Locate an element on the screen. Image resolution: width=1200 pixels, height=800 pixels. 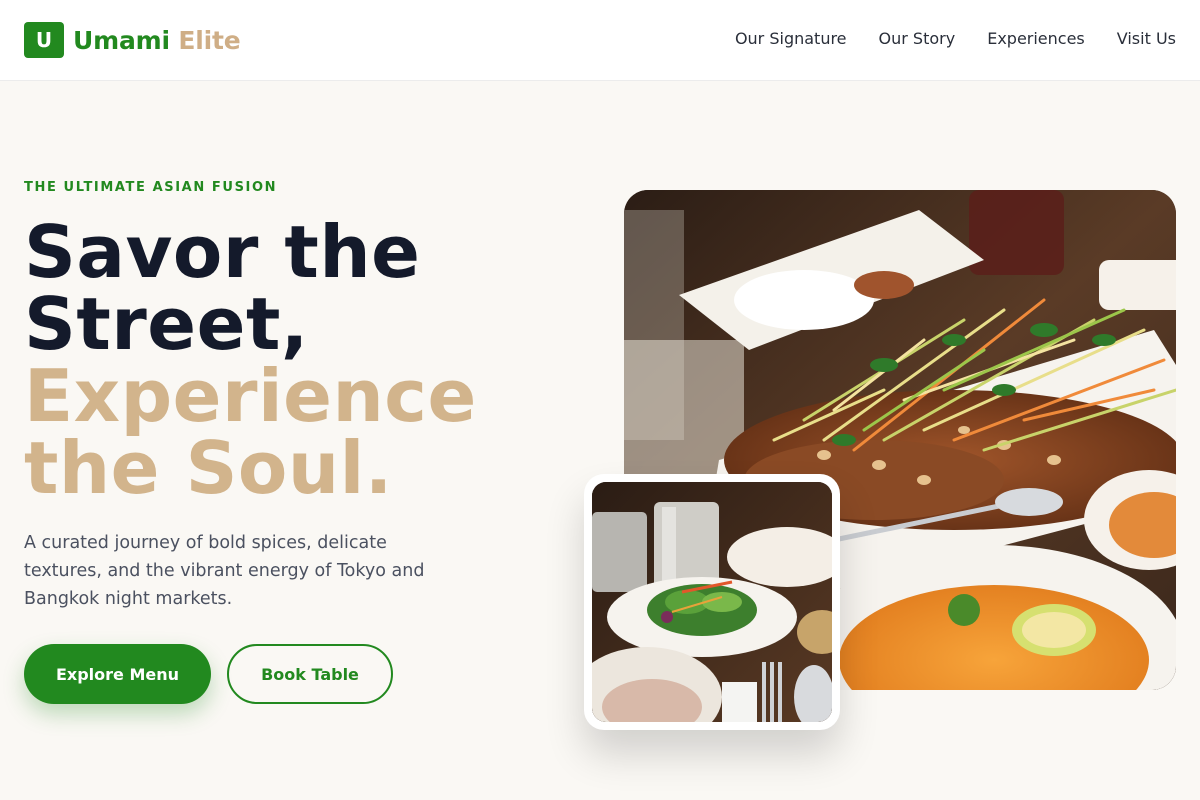
book-table-button: Book Table is located at coordinates (310, 674).